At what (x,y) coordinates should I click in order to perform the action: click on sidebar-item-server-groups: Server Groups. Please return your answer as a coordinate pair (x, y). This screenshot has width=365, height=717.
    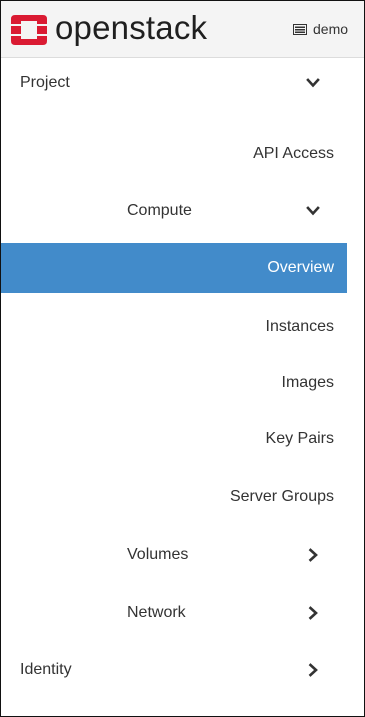
    Looking at the image, I should click on (174, 497).